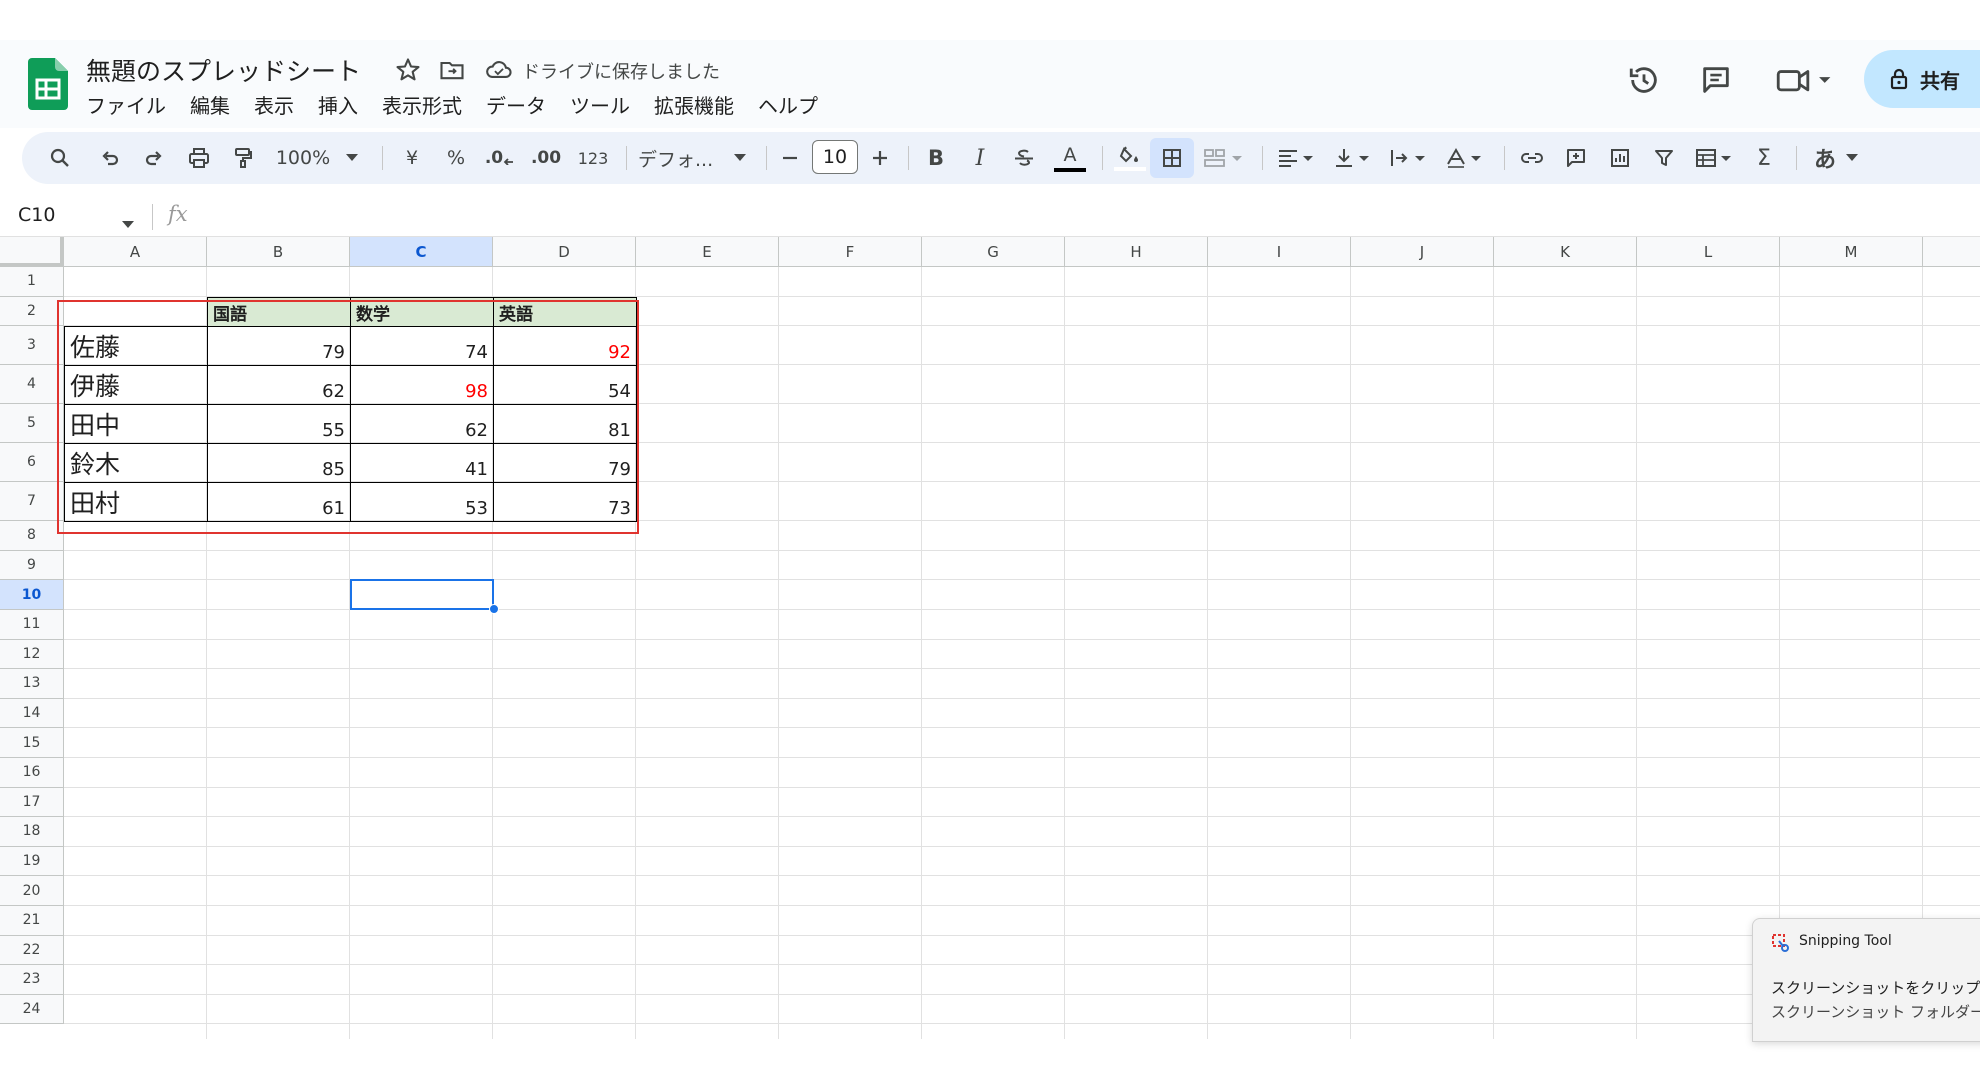 The image size is (1980, 1080). Describe the element at coordinates (1279, 252) in the screenshot. I see `column-header-i: I` at that location.